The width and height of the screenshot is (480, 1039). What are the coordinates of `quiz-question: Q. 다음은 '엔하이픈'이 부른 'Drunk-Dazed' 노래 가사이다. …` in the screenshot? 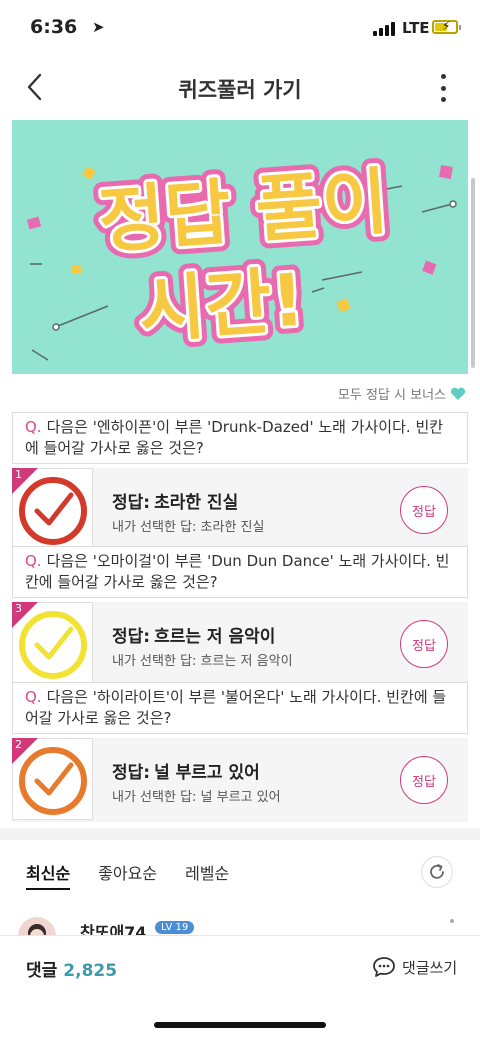 It's located at (240, 438).